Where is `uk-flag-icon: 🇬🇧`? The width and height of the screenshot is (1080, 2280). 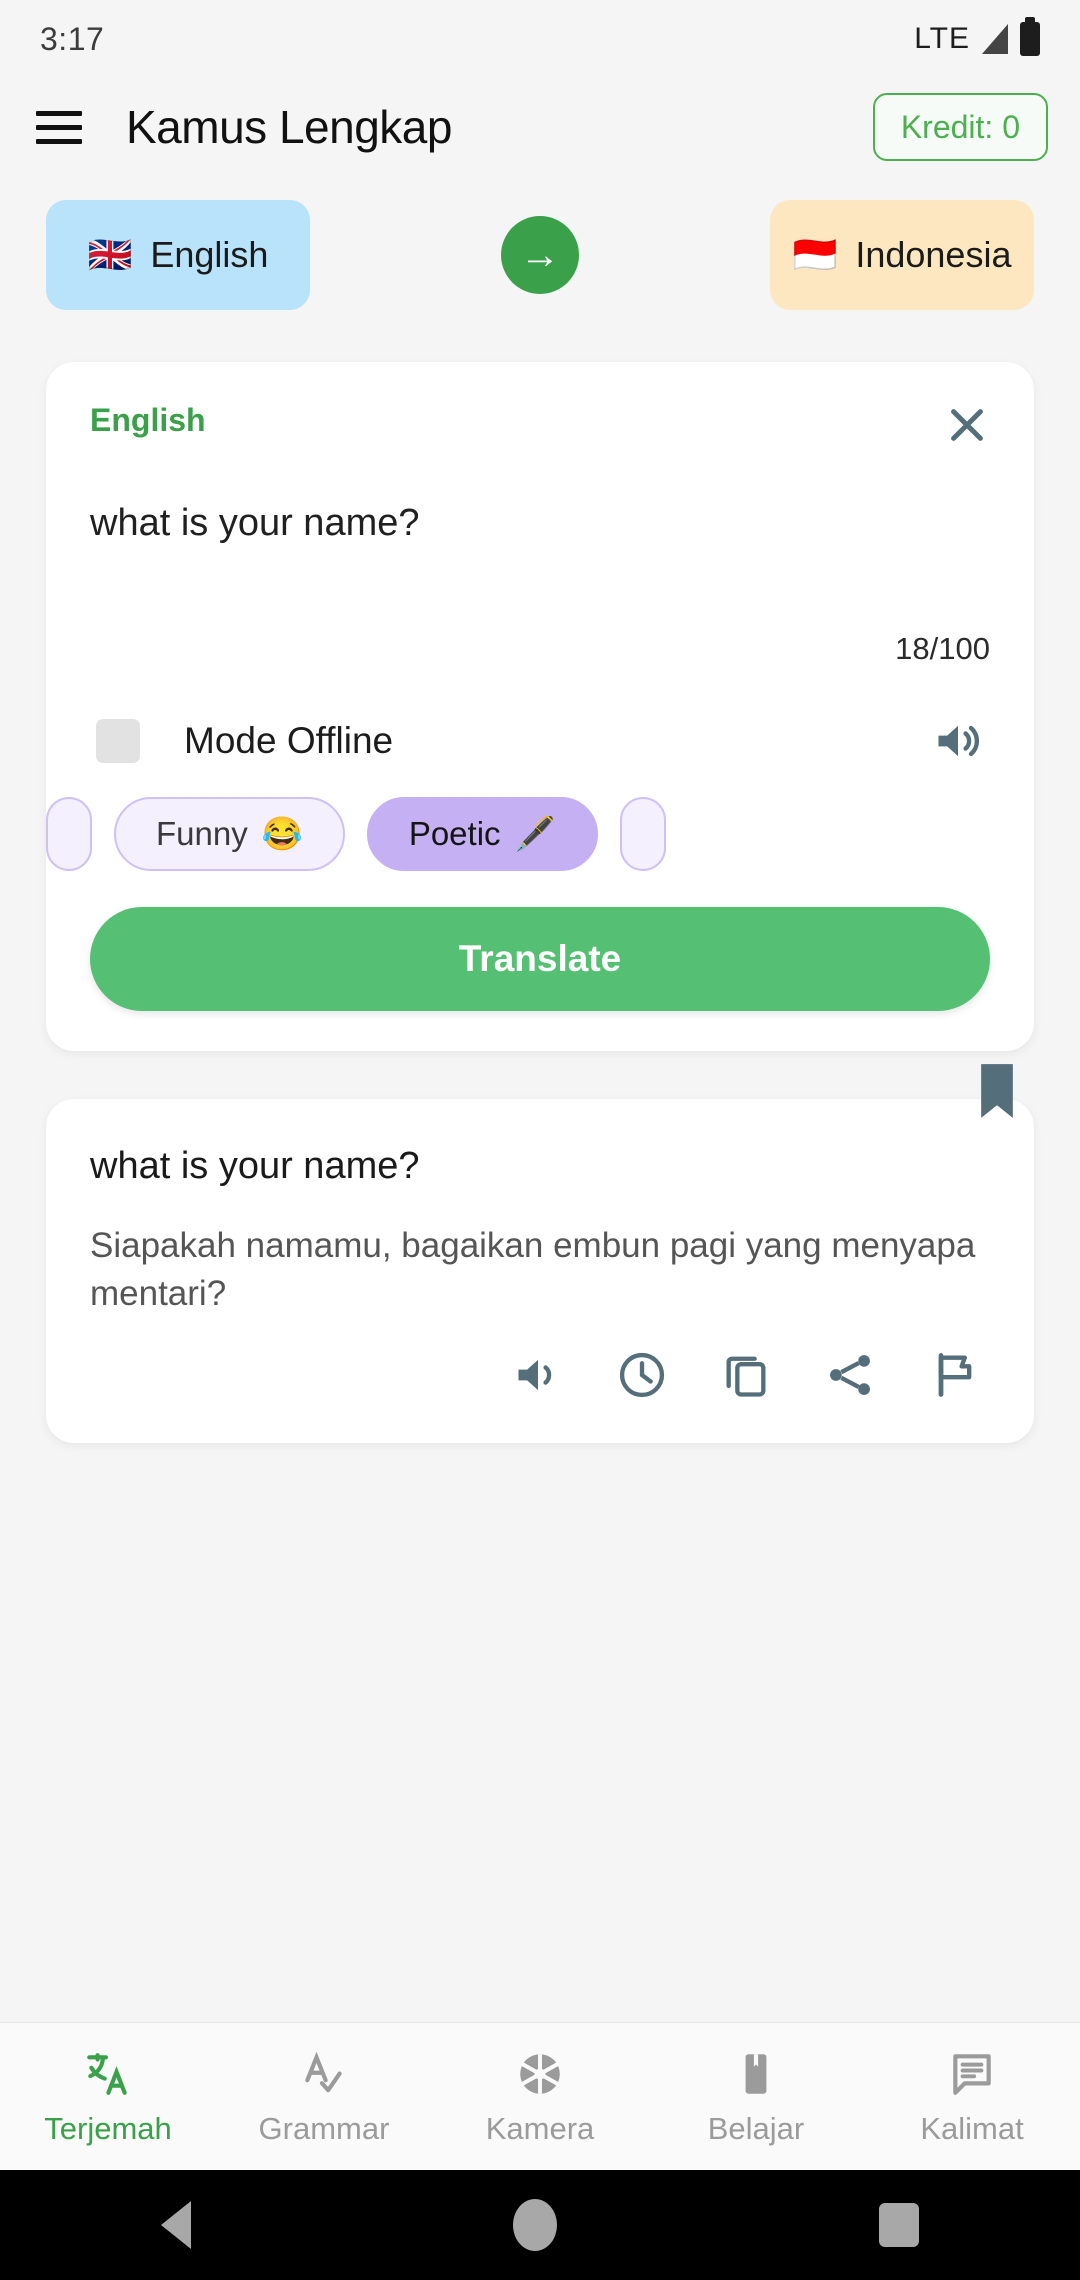
uk-flag-icon: 🇬🇧 is located at coordinates (110, 254).